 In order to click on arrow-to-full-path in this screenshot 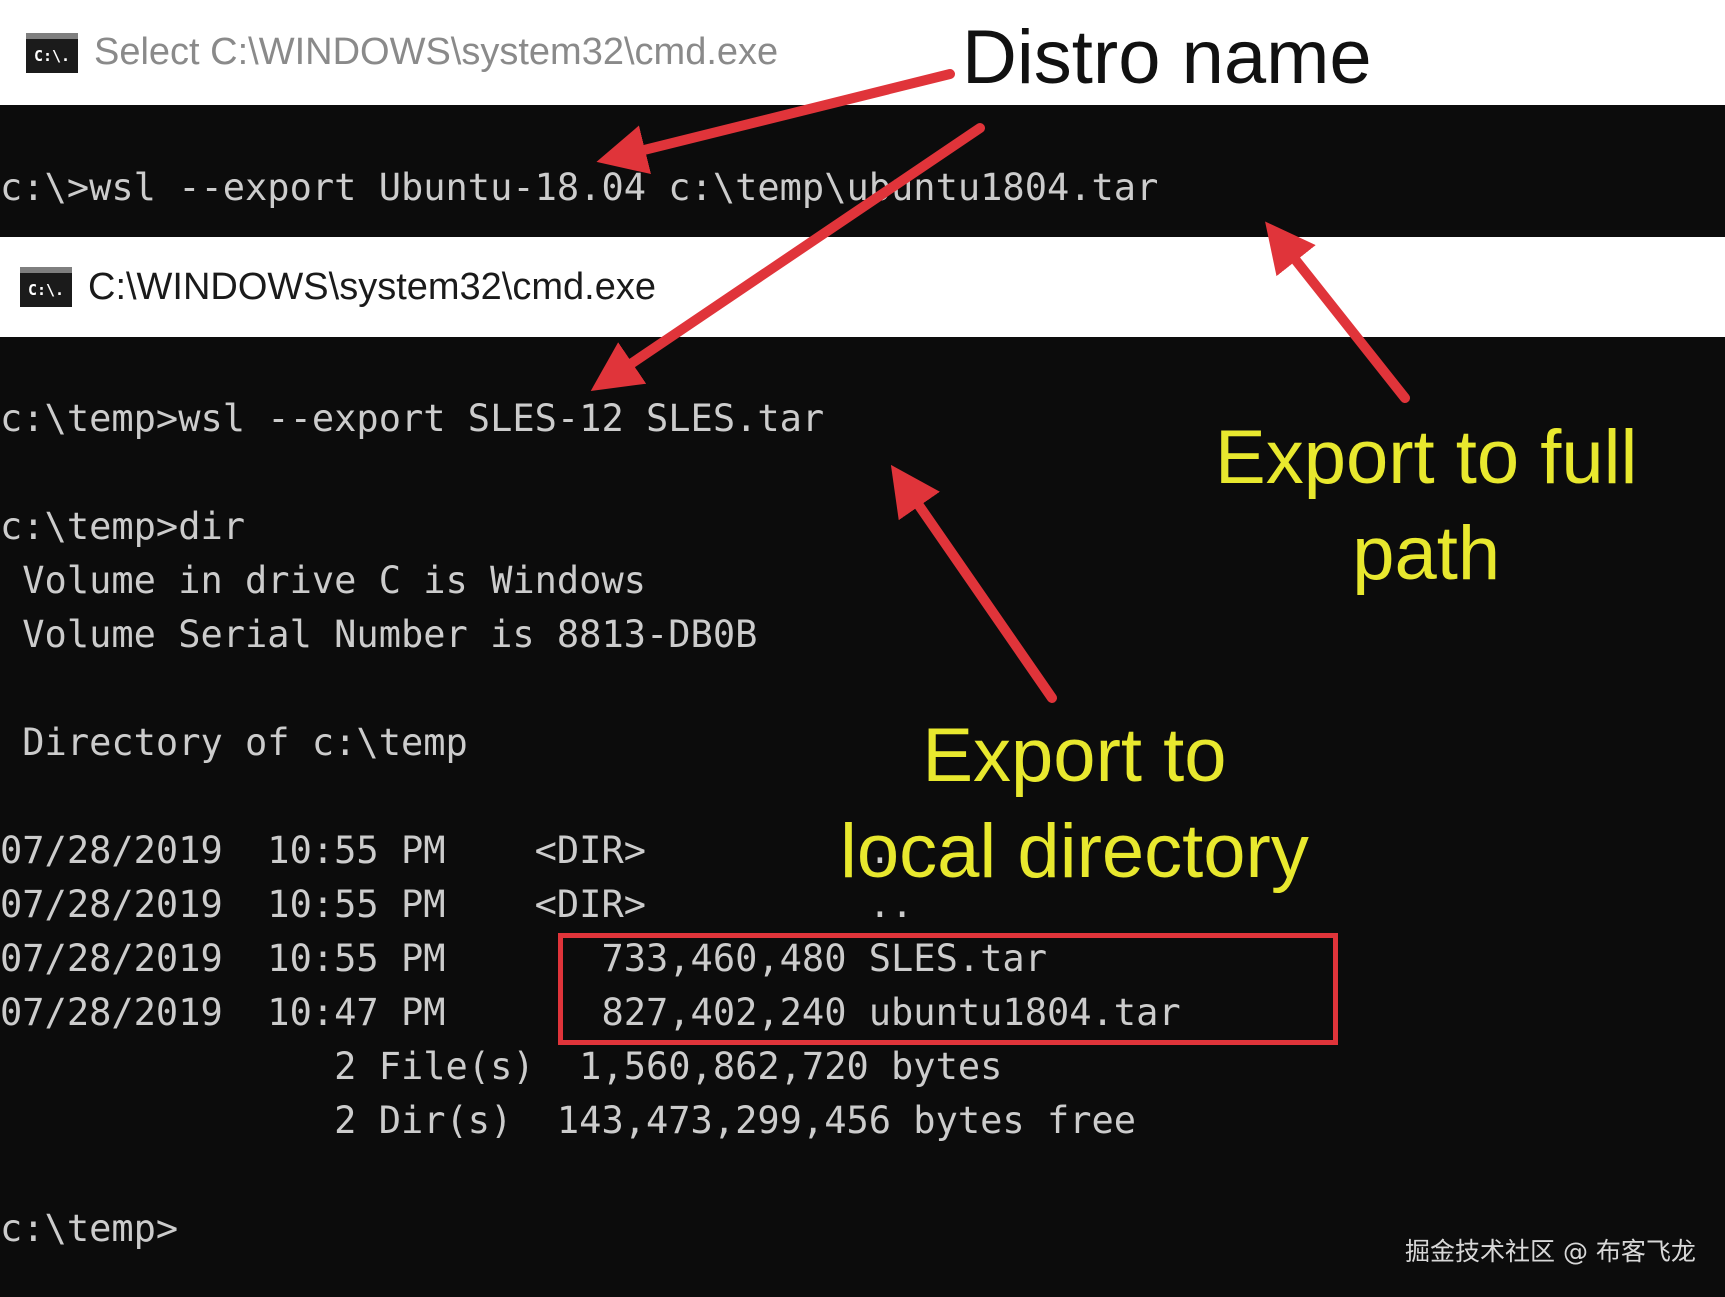, I will do `click(1337, 312)`.